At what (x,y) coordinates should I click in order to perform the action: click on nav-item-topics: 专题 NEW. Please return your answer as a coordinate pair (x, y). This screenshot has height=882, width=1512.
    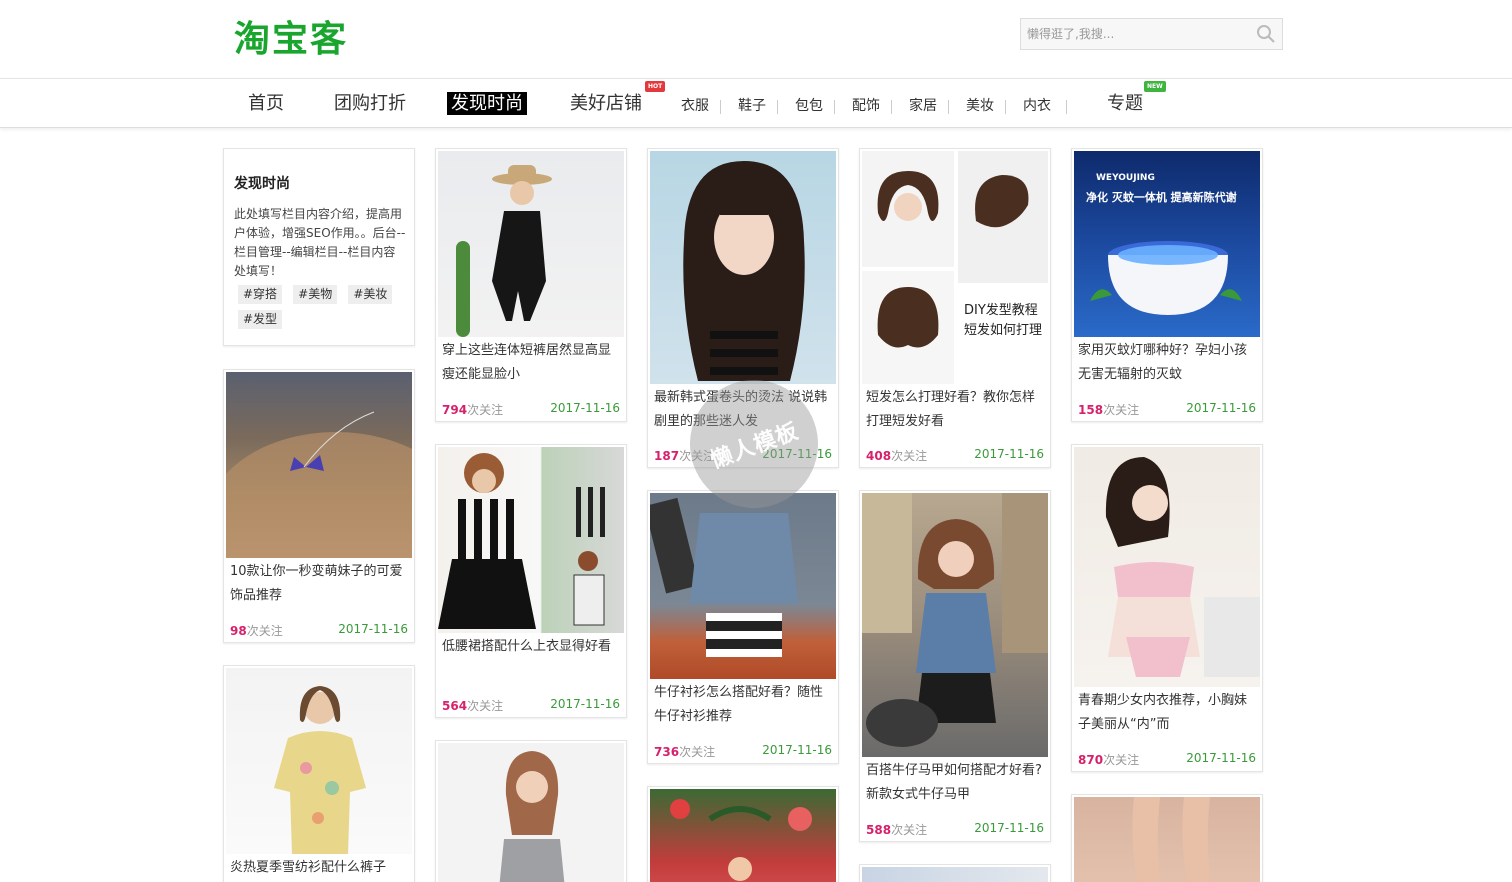
    Looking at the image, I should click on (1136, 104).